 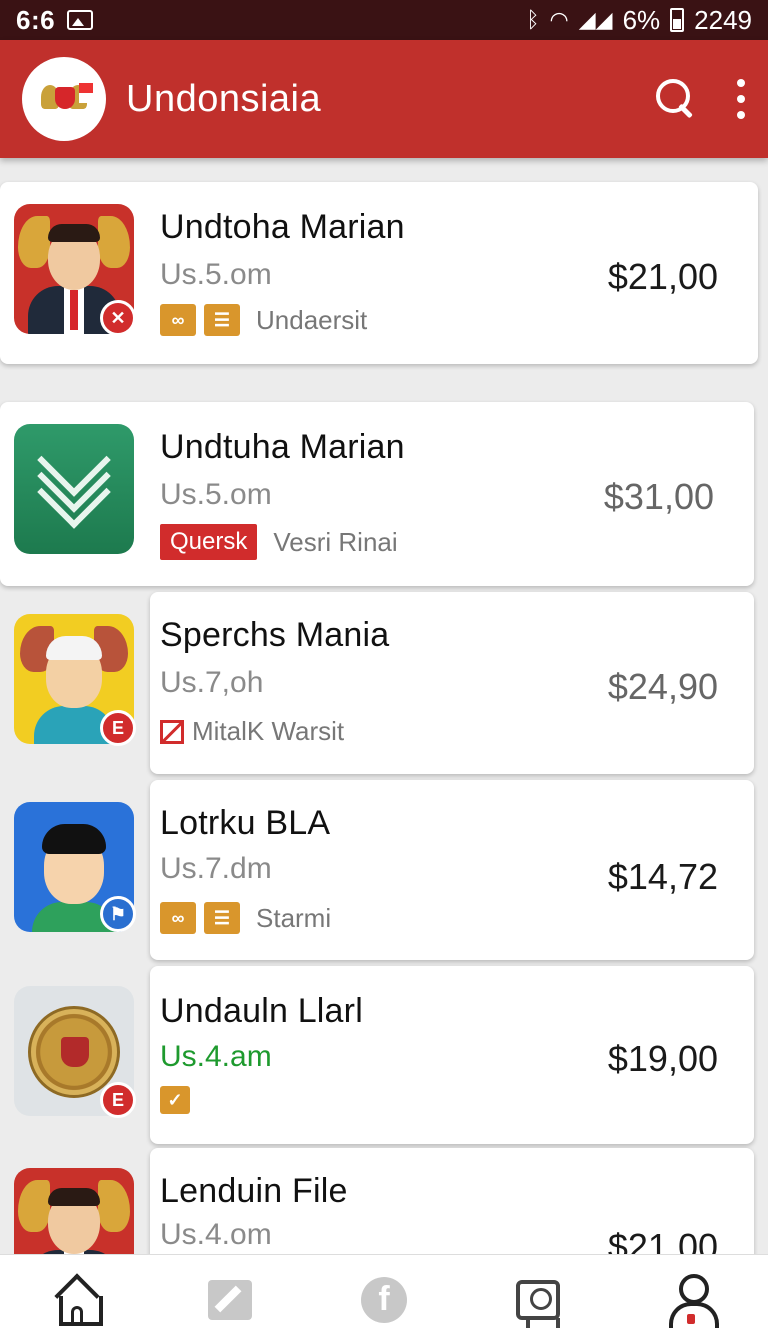 I want to click on bottom-navigation: f, so click(x=384, y=1299).